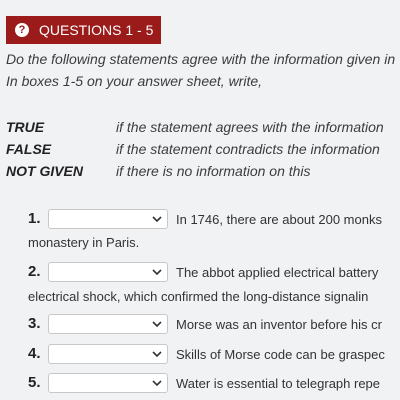  I want to click on question-text: Morse was an inventor before his cr, so click(279, 324).